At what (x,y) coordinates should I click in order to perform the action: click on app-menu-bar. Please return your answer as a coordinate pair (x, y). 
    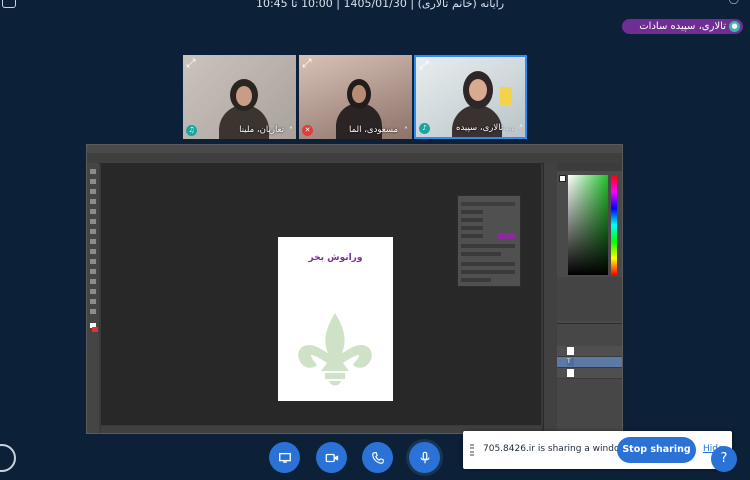
    Looking at the image, I should click on (354, 149).